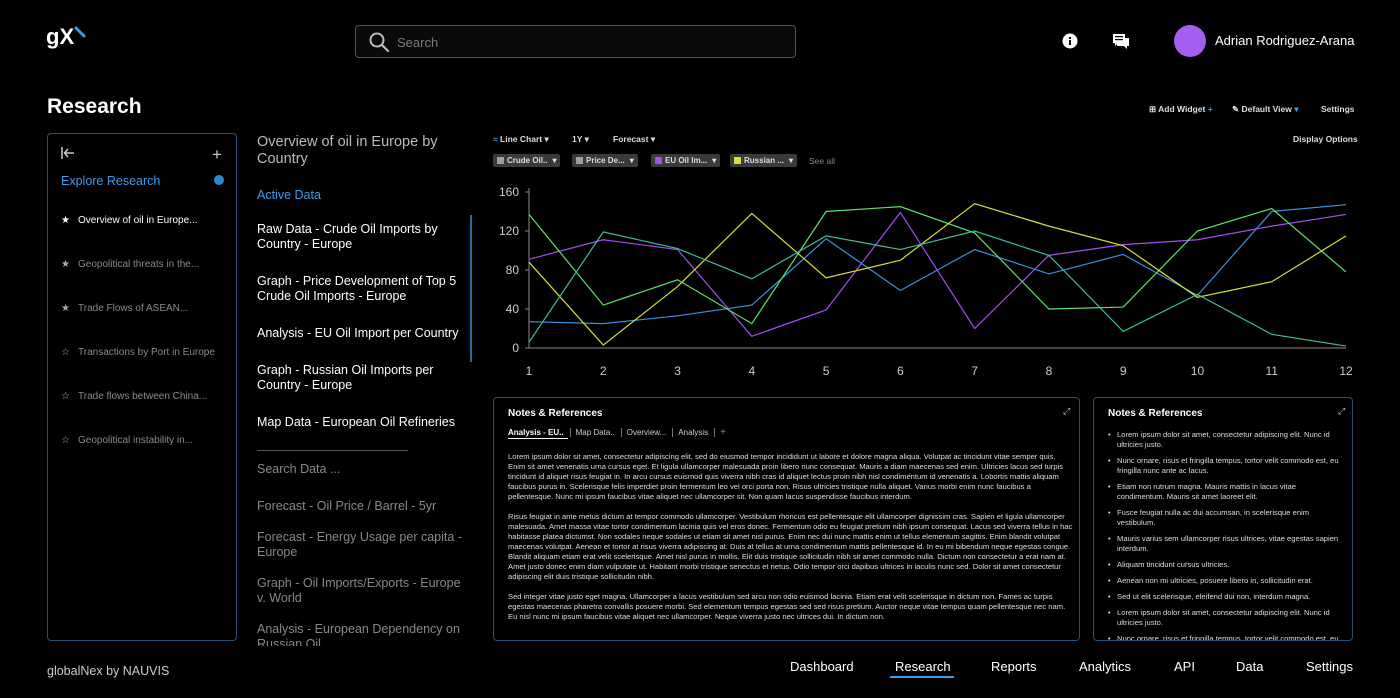  Describe the element at coordinates (68, 155) in the screenshot. I see `collapse-sidebar-icon` at that location.